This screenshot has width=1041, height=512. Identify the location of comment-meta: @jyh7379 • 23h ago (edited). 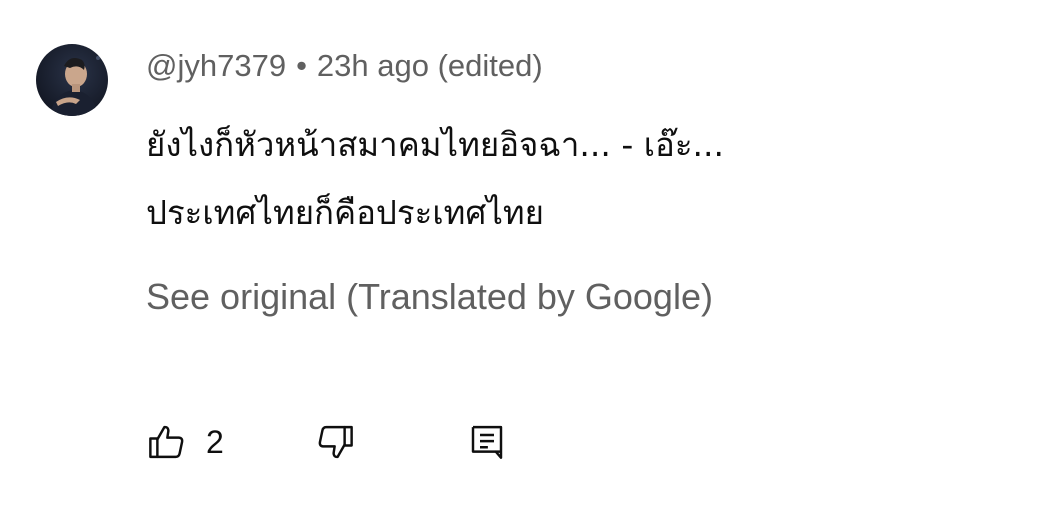
(344, 66).